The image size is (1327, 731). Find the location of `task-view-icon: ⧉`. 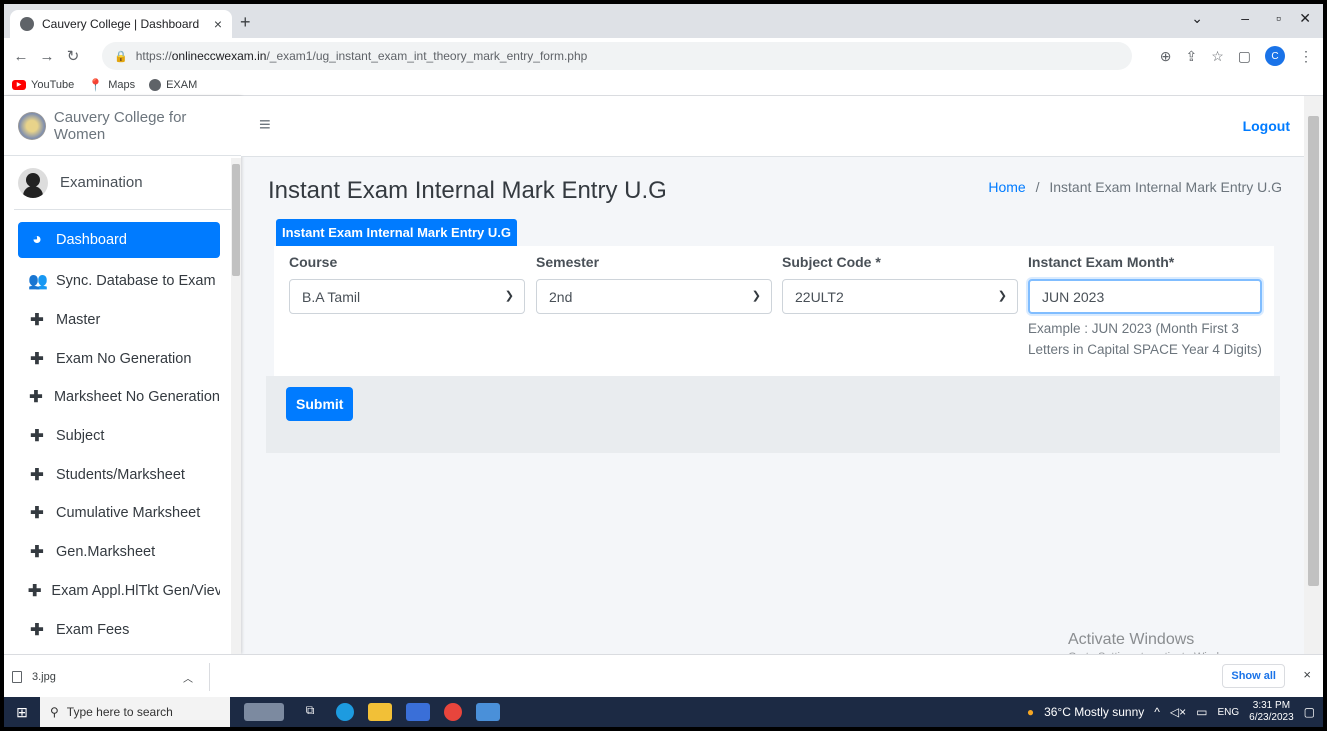

task-view-icon: ⧉ is located at coordinates (310, 712).